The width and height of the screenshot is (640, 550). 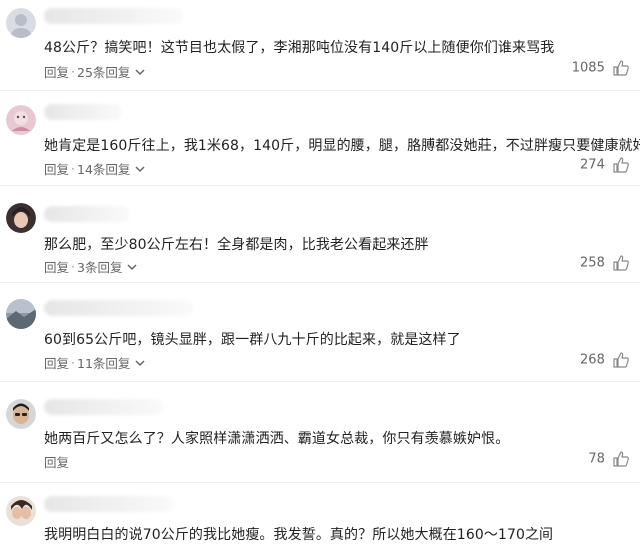 What do you see at coordinates (103, 72) in the screenshot?
I see `reply-count-link: 25条回复` at bounding box center [103, 72].